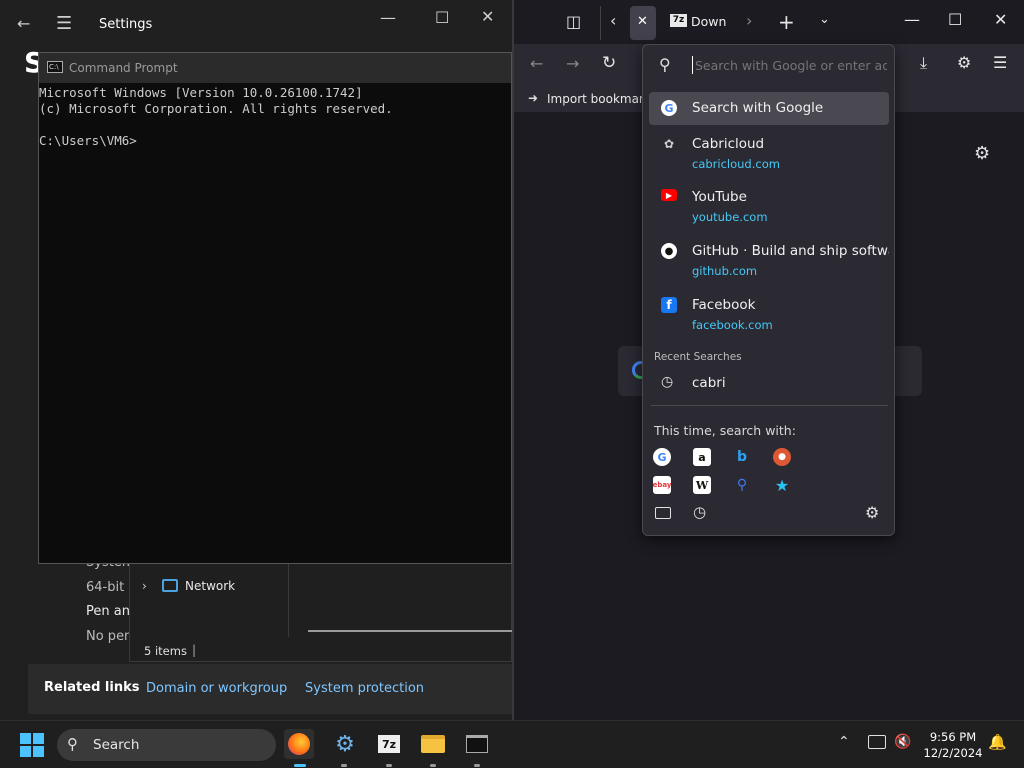 Image resolution: width=1024 pixels, height=768 pixels. What do you see at coordinates (667, 382) in the screenshot?
I see `history-clock-icon: ◷` at bounding box center [667, 382].